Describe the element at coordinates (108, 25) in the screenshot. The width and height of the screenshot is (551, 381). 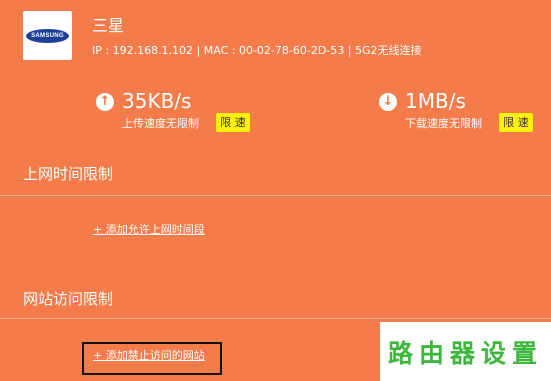
I see `device-name: 三星` at that location.